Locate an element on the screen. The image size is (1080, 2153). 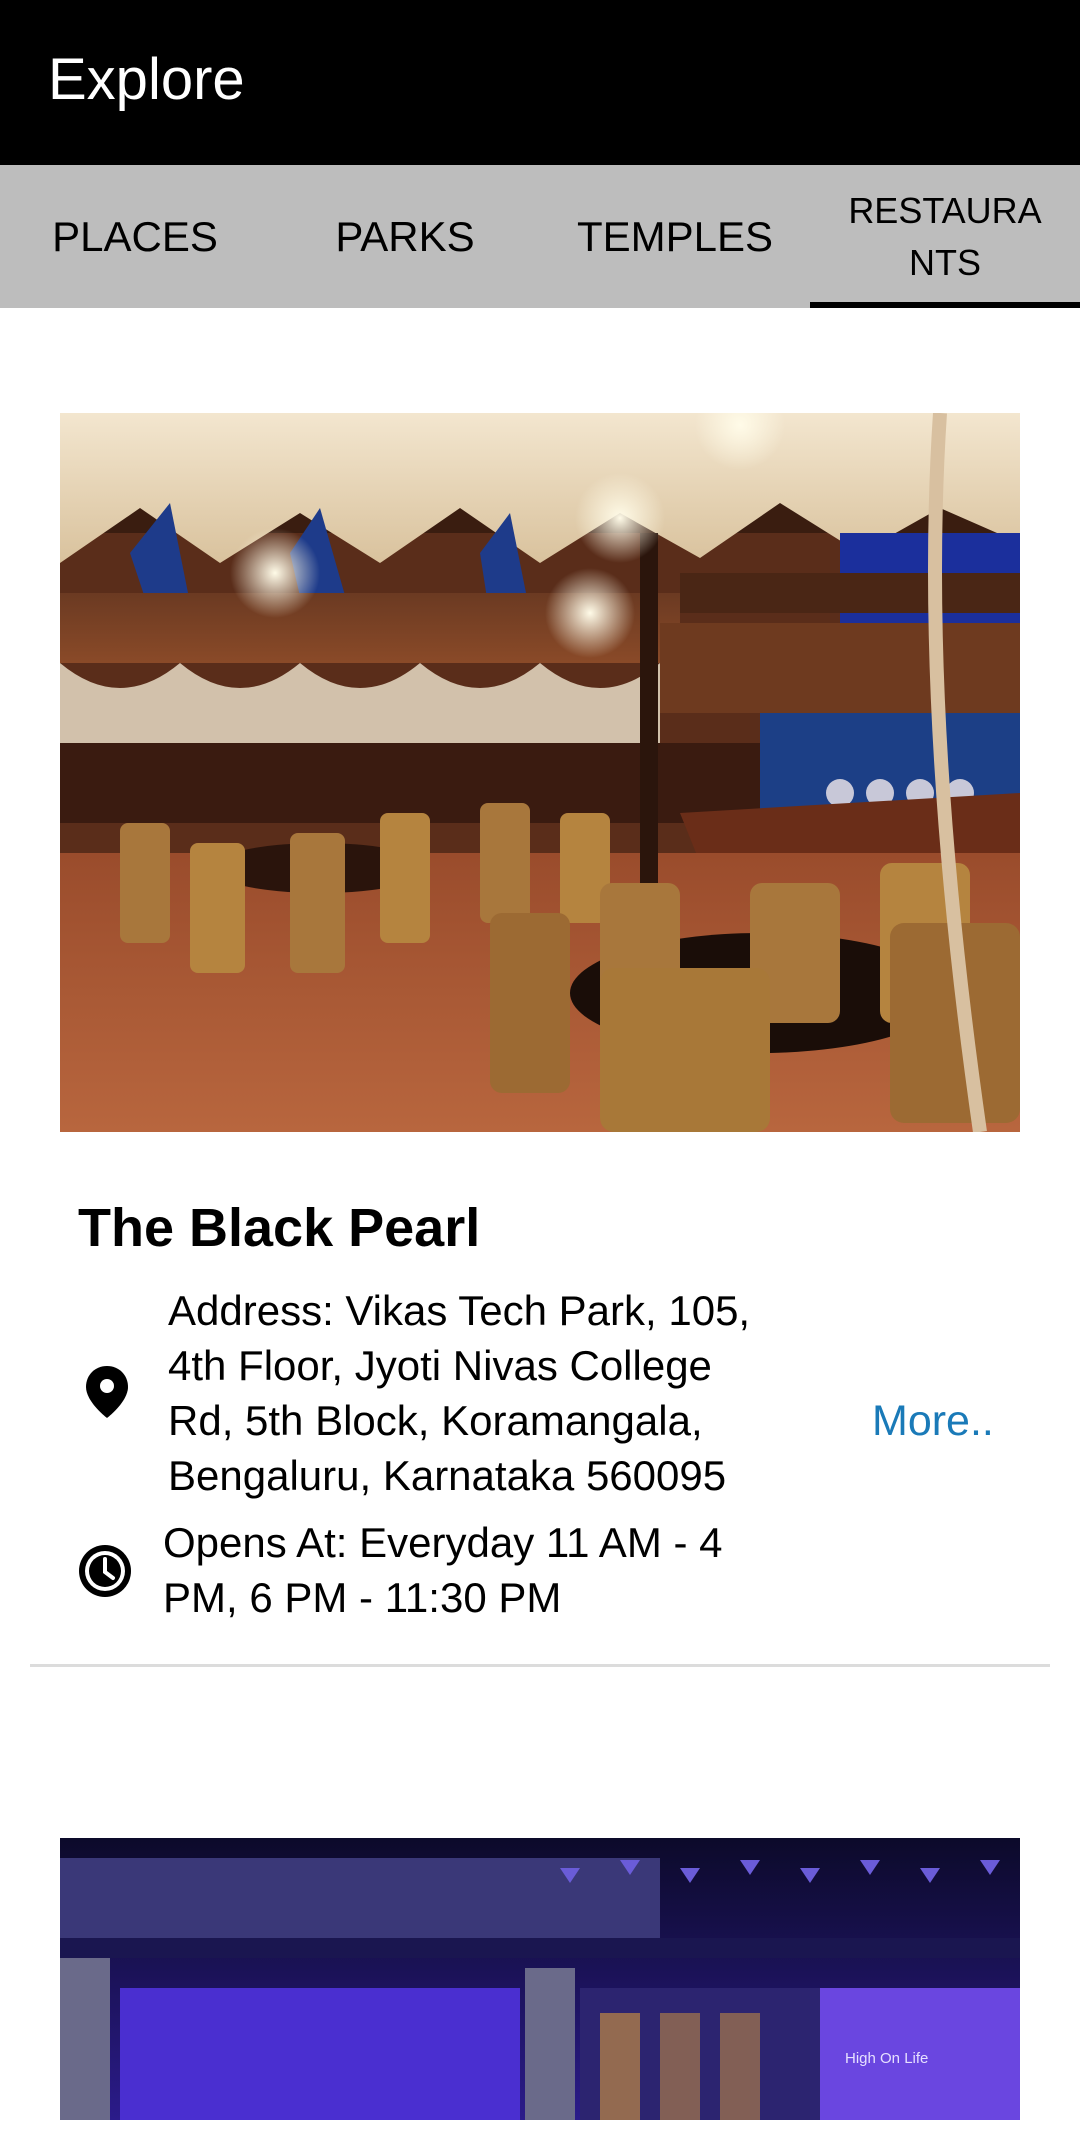
more-link: More.. is located at coordinates (933, 1421).